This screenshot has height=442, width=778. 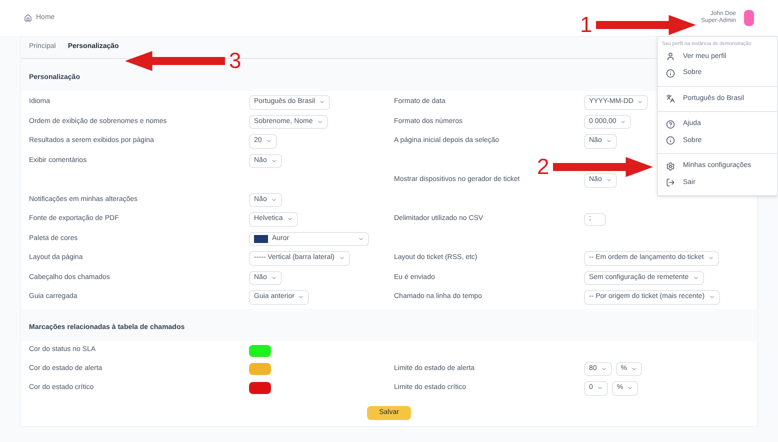 I want to click on annotation-number: 1, so click(x=586, y=25).